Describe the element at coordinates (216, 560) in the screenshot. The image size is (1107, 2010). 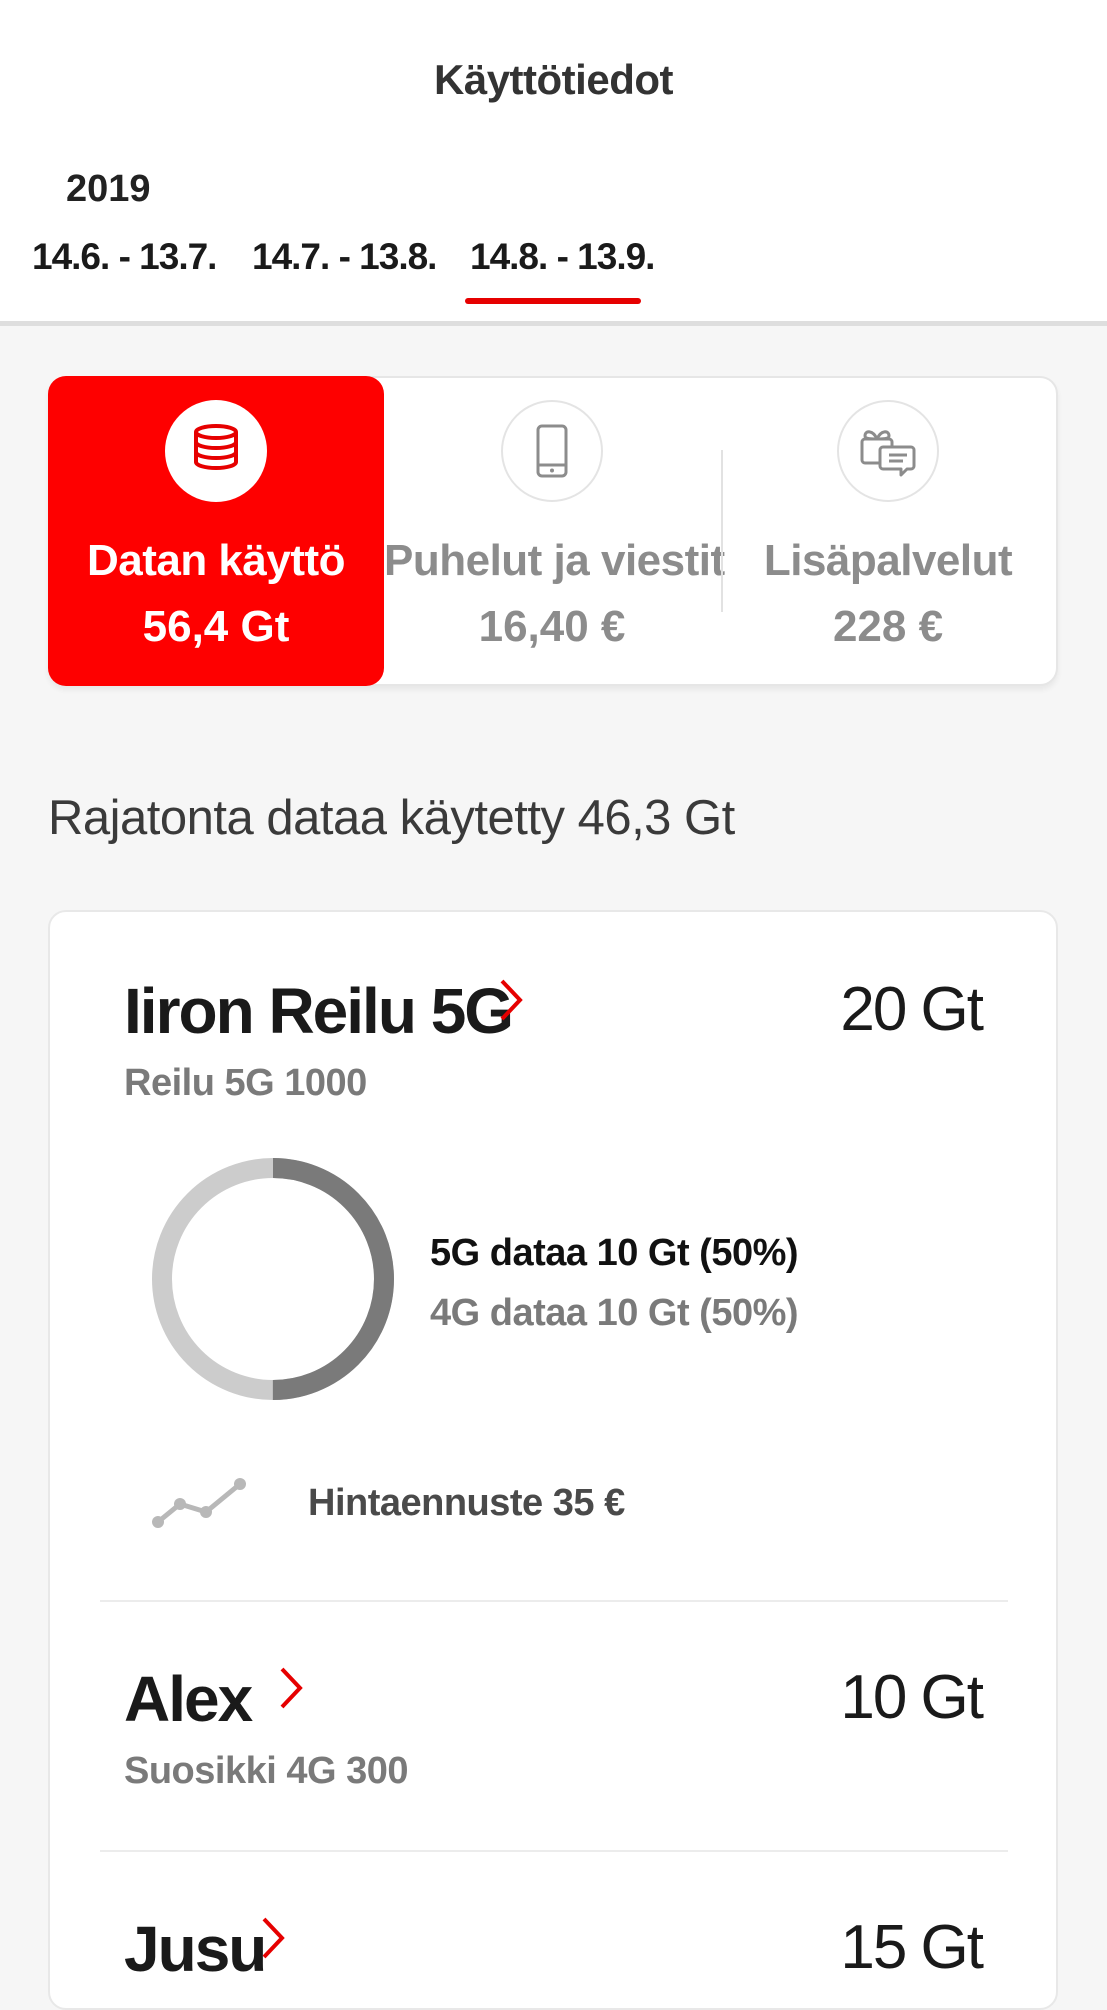
I see `category-label: Datan käyttö` at that location.